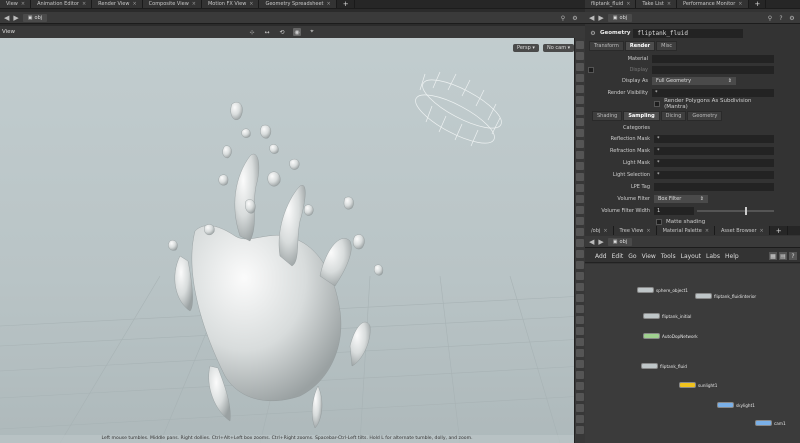 The image size is (800, 443). I want to click on tab-render-view: Render View ×, so click(117, 4).